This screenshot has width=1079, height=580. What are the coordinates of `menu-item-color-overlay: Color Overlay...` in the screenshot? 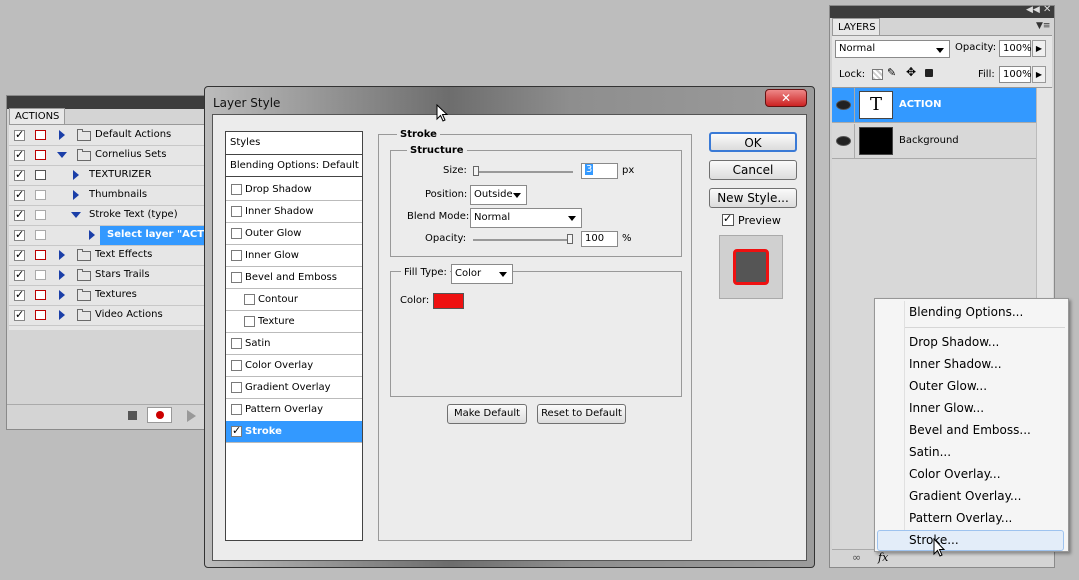 It's located at (955, 474).